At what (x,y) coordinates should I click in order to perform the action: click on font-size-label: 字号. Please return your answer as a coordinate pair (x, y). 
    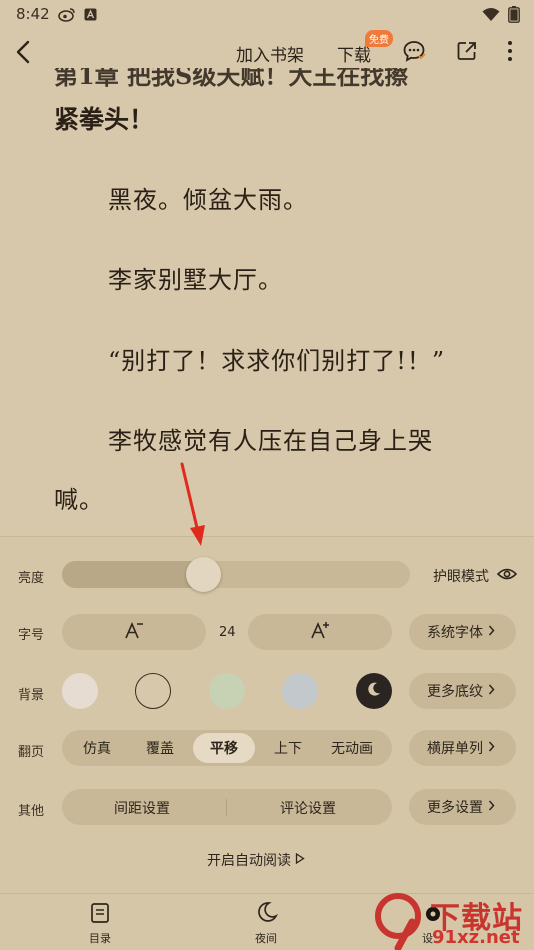
    Looking at the image, I should click on (31, 635).